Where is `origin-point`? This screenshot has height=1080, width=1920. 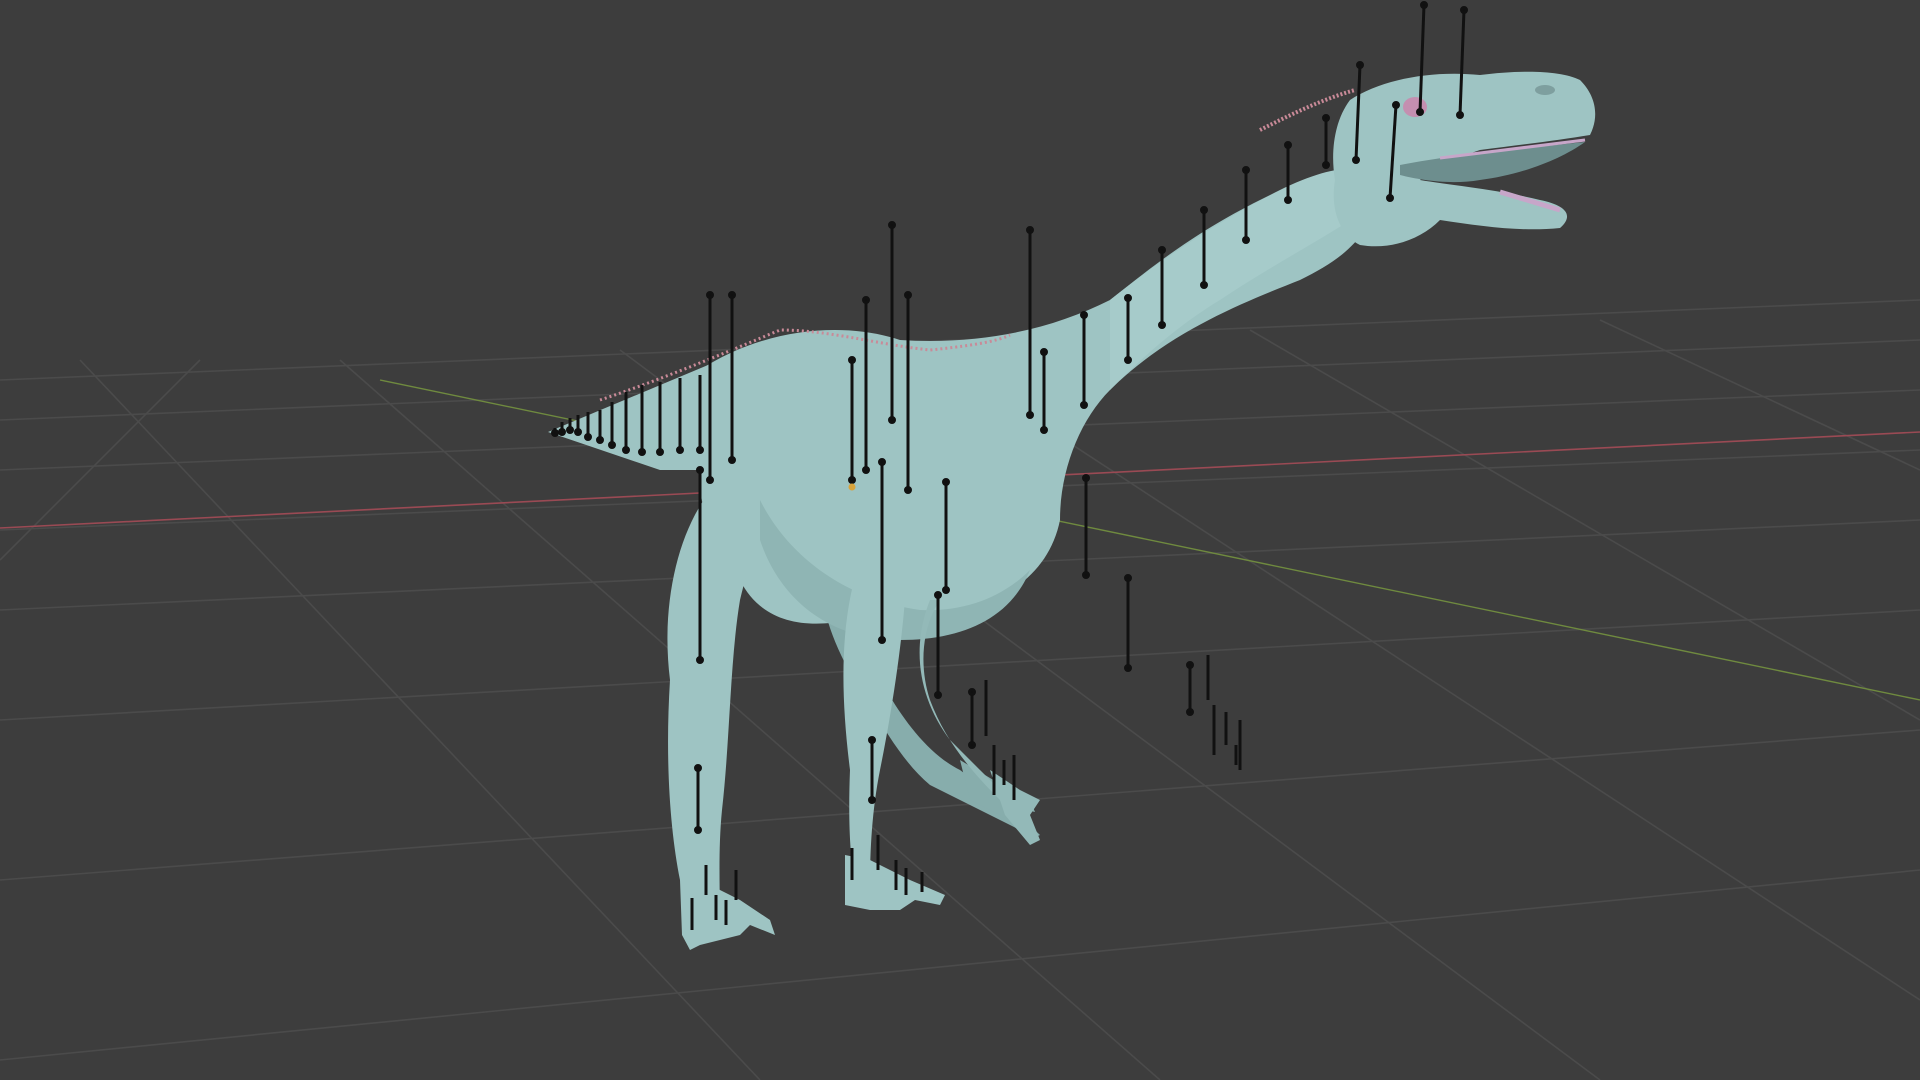 origin-point is located at coordinates (852, 487).